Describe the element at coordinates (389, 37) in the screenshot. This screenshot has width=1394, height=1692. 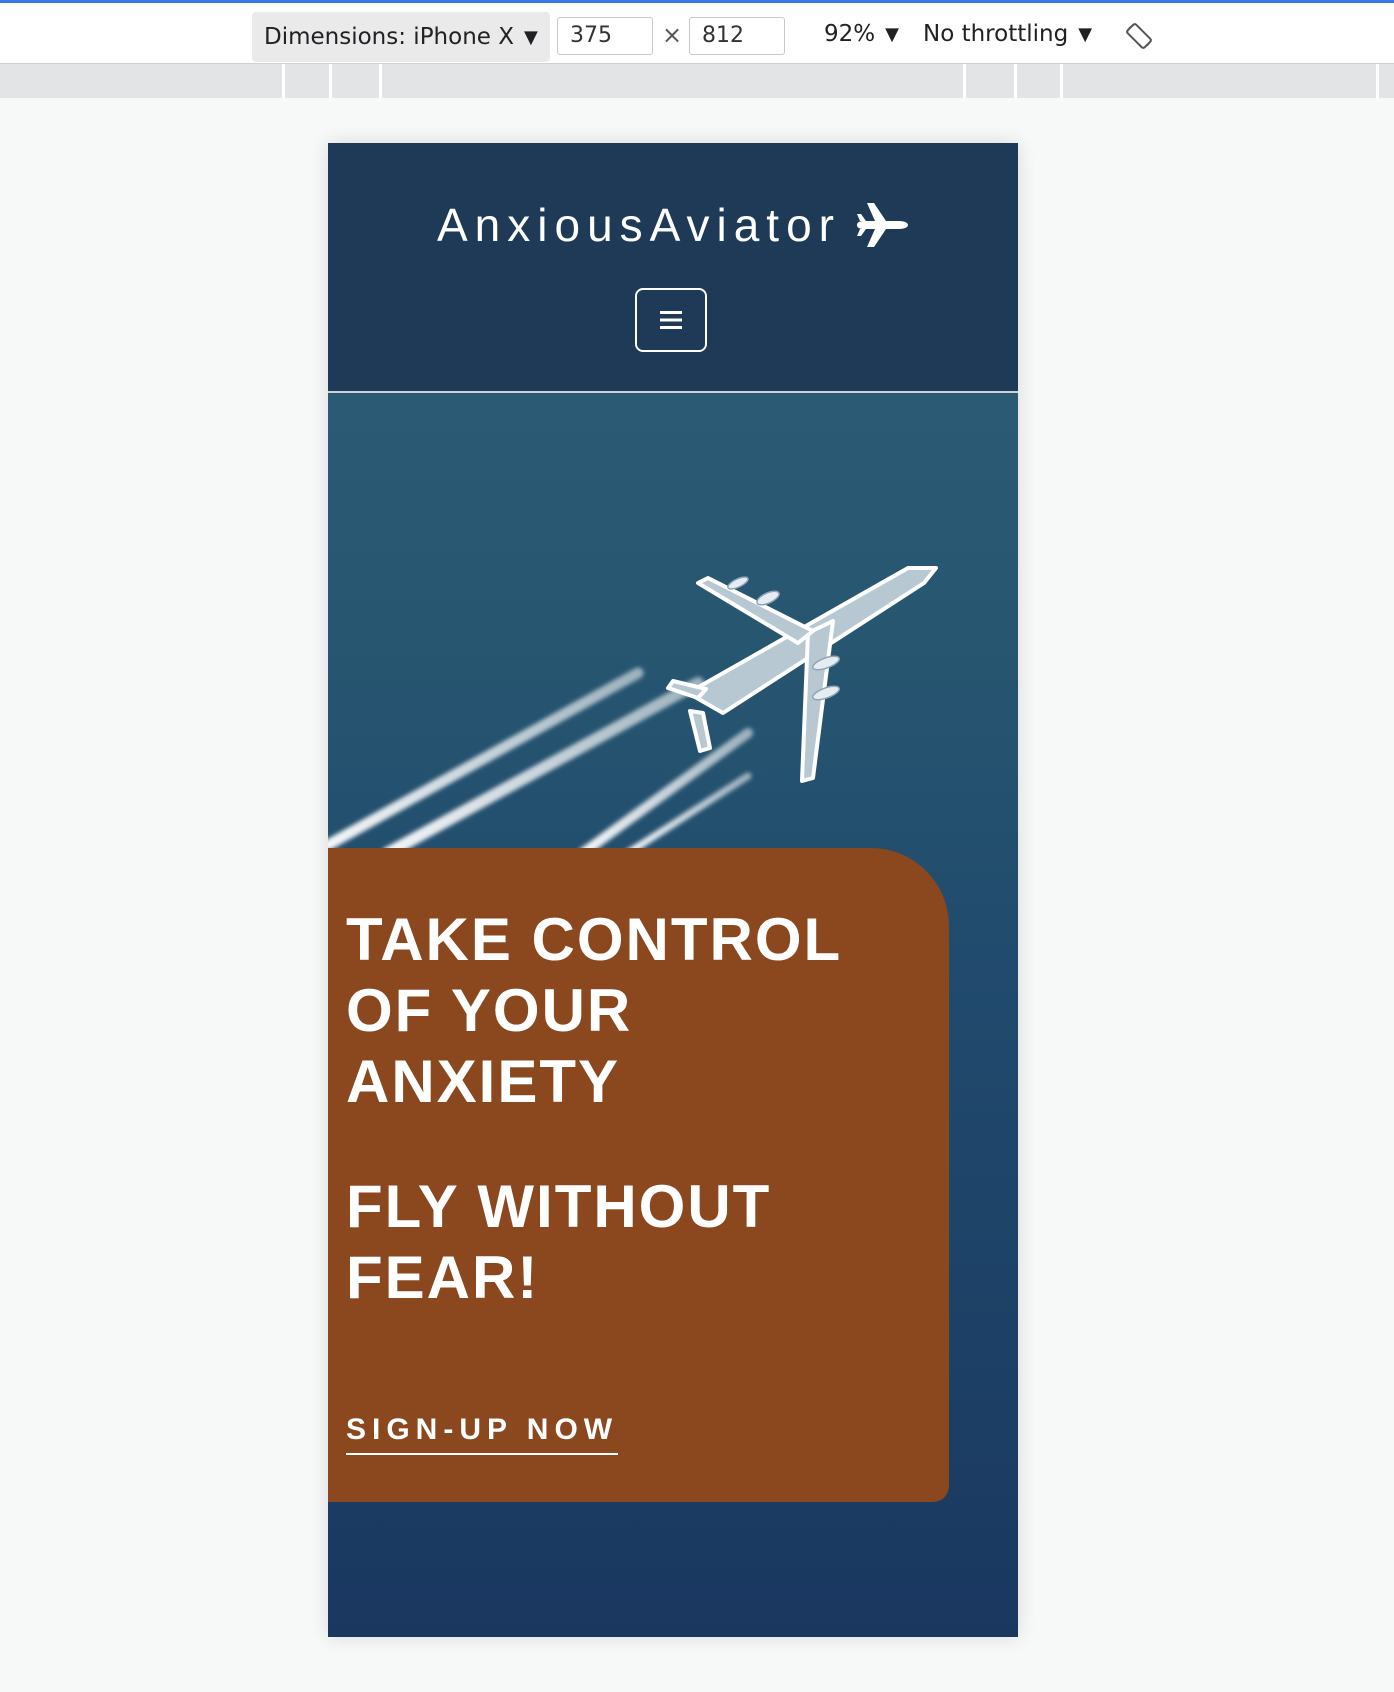
I see `dimensions-label: Dimensions: iPhone X` at that location.